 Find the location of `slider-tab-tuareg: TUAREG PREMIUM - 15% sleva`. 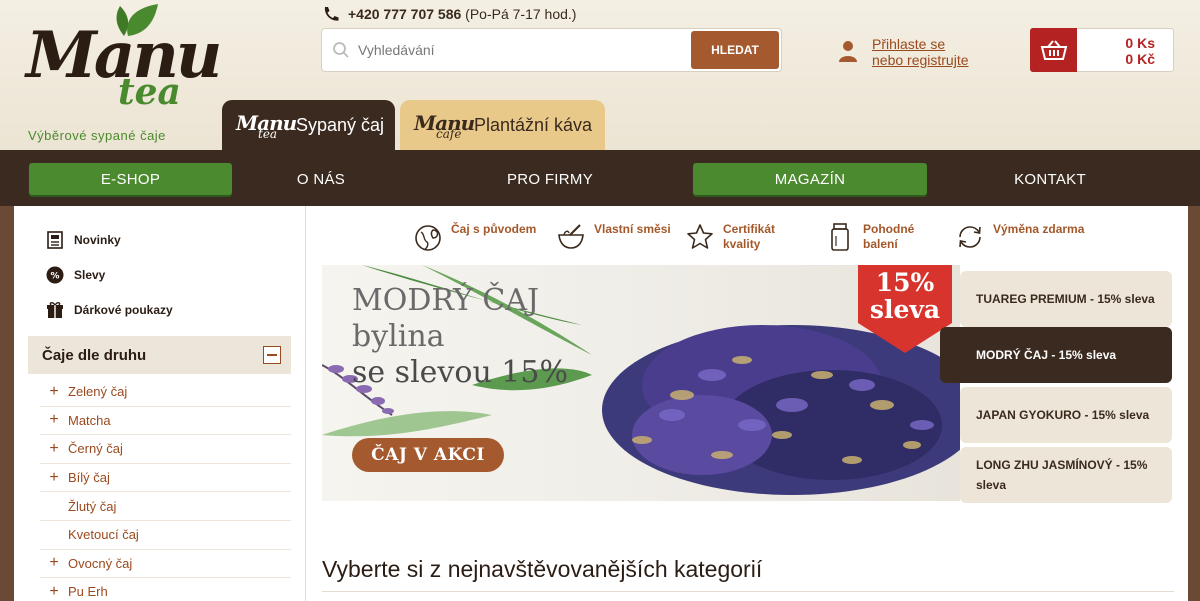

slider-tab-tuareg: TUAREG PREMIUM - 15% sleva is located at coordinates (1066, 299).